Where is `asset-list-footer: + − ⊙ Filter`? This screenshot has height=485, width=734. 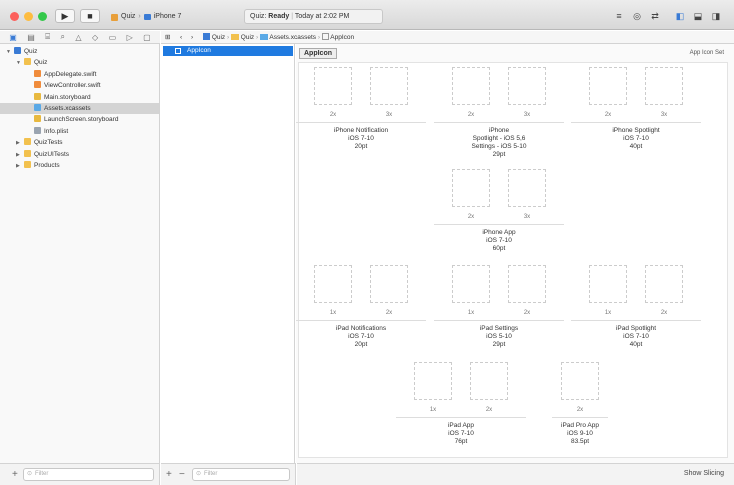 asset-list-footer: + − ⊙ Filter is located at coordinates (228, 474).